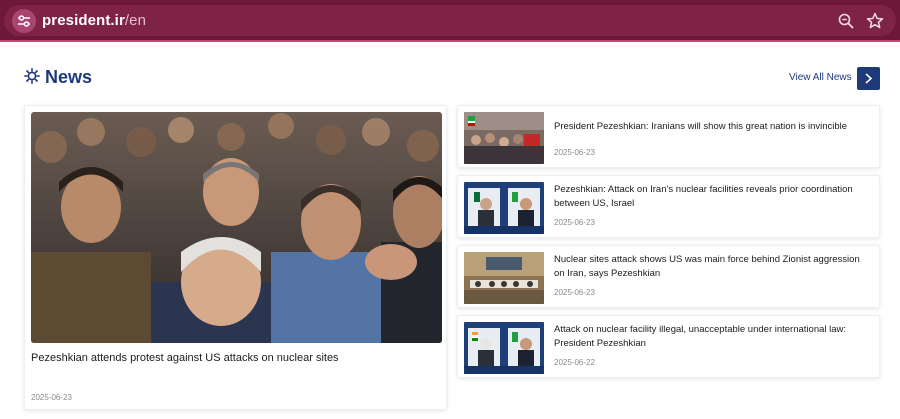 This screenshot has width=900, height=419. I want to click on news-item-date: 2025-06-22, so click(574, 362).